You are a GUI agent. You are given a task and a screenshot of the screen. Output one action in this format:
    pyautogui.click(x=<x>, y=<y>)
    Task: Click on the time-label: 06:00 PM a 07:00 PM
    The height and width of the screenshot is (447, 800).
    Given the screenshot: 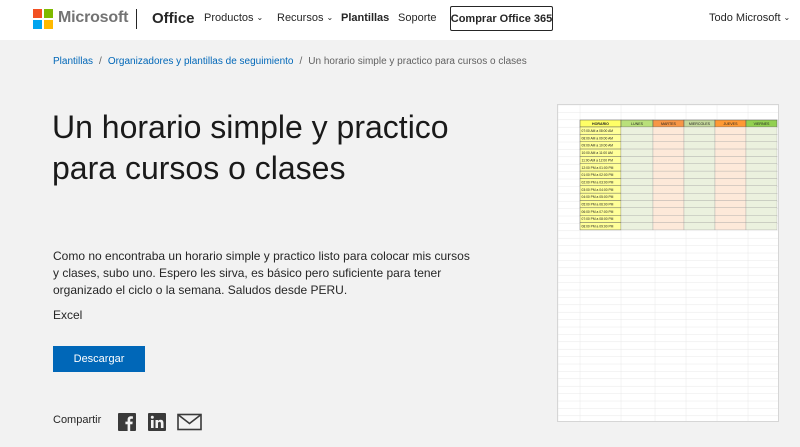 What is the action you would take?
    pyautogui.click(x=598, y=212)
    